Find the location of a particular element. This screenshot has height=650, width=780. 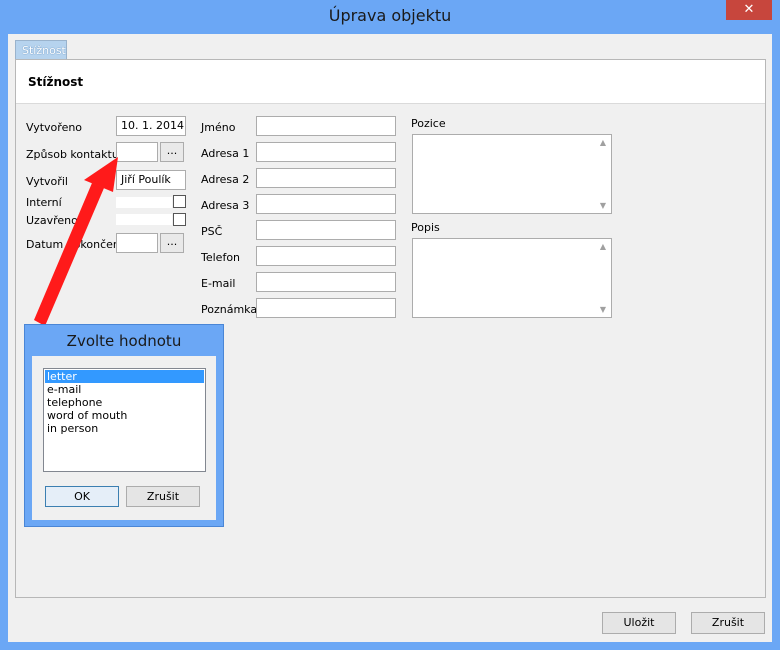

poznamka-label: Poznámka is located at coordinates (229, 309).